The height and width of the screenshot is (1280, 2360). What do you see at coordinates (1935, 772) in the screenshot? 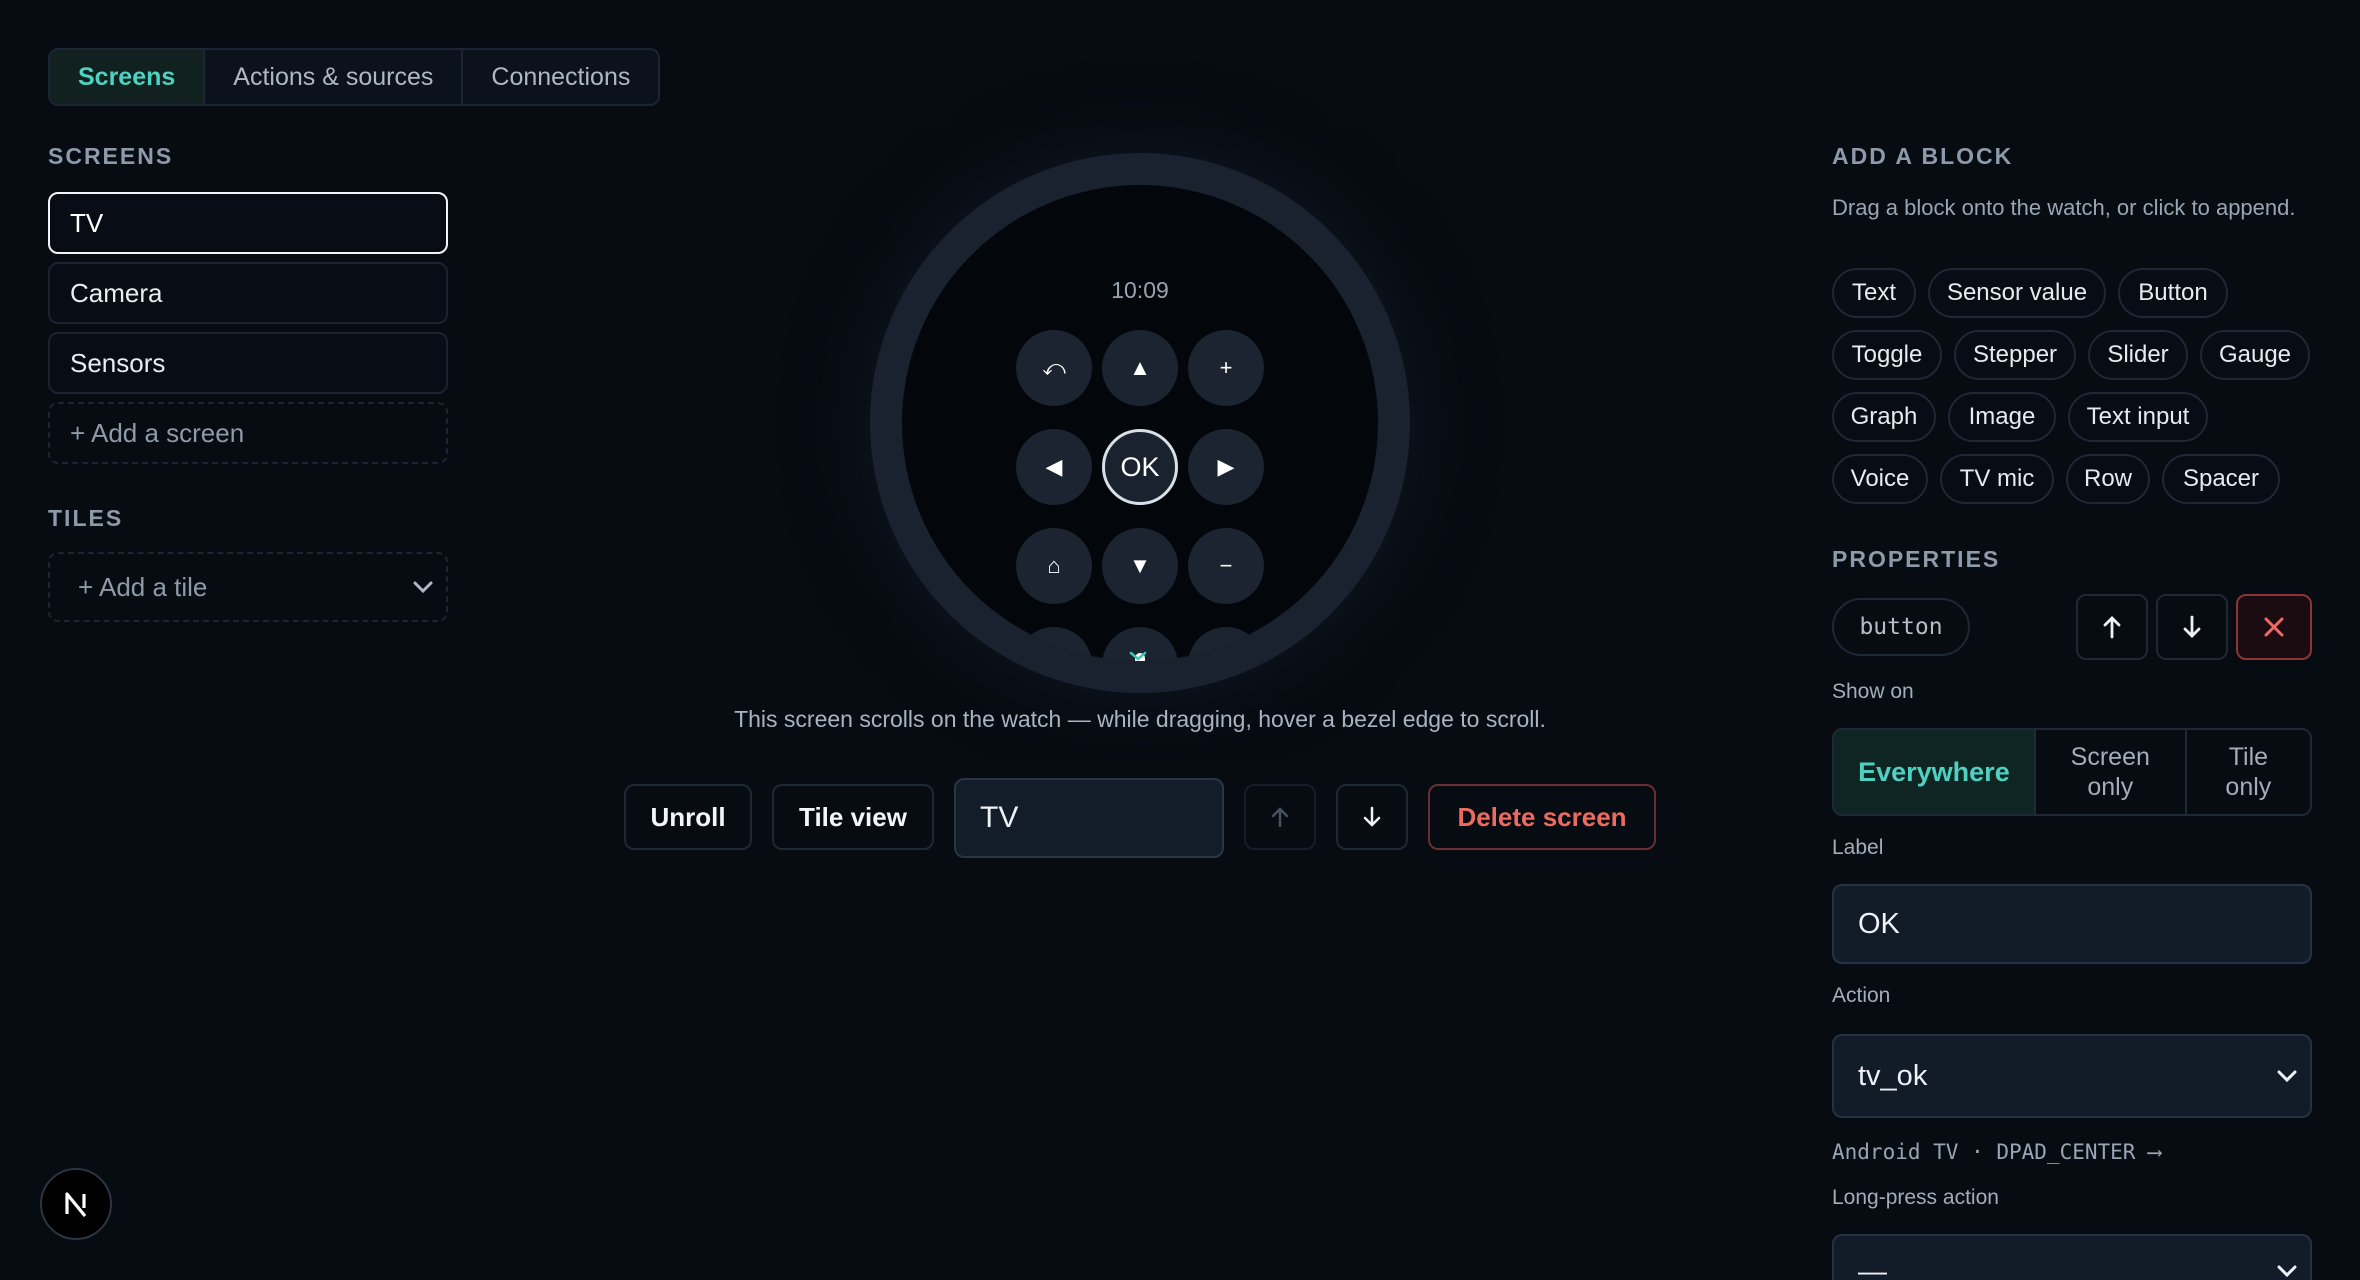
I see `show-on-everywhere: Everywhere` at bounding box center [1935, 772].